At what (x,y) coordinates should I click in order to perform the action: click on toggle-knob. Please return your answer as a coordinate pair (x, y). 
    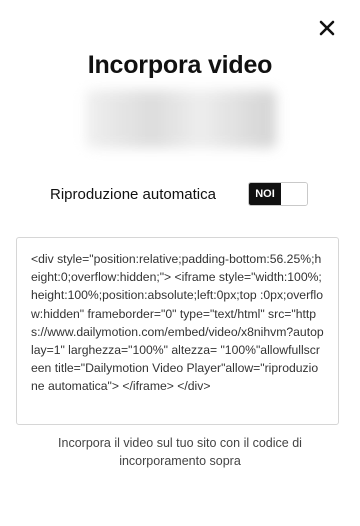
    Looking at the image, I should click on (294, 194).